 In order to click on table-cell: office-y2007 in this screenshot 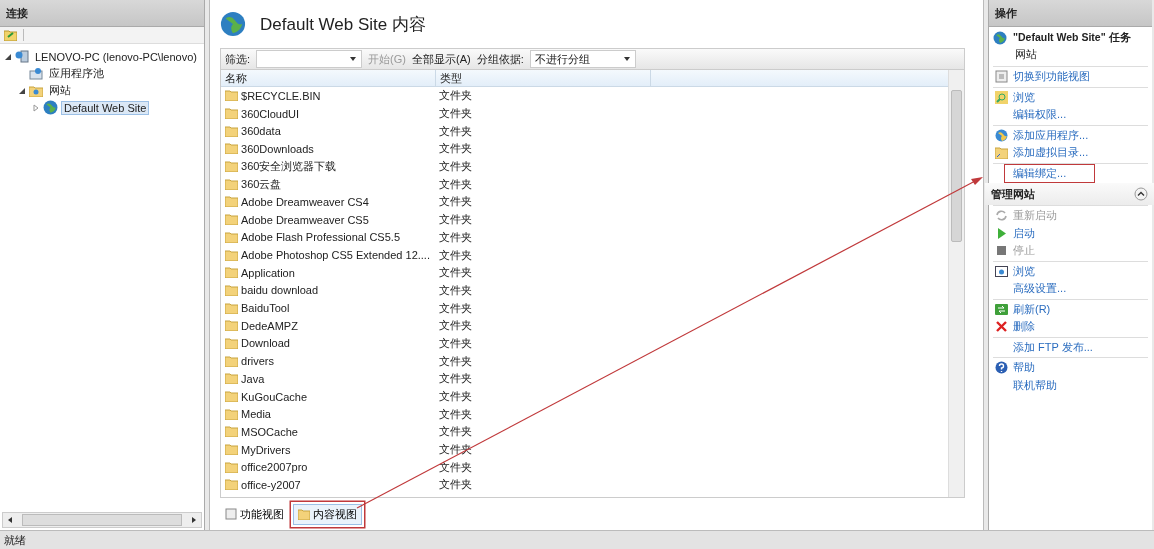, I will do `click(328, 484)`.